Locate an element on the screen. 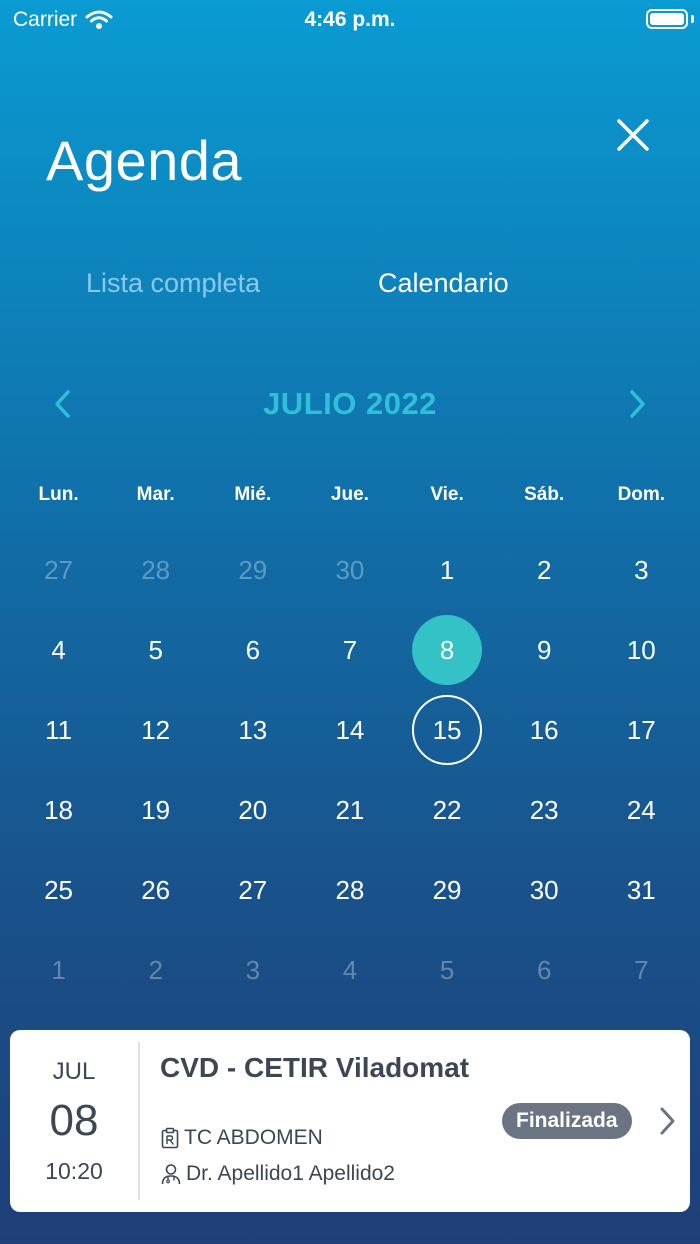 The image size is (700, 1244). calendar-day-number: 2 is located at coordinates (544, 569).